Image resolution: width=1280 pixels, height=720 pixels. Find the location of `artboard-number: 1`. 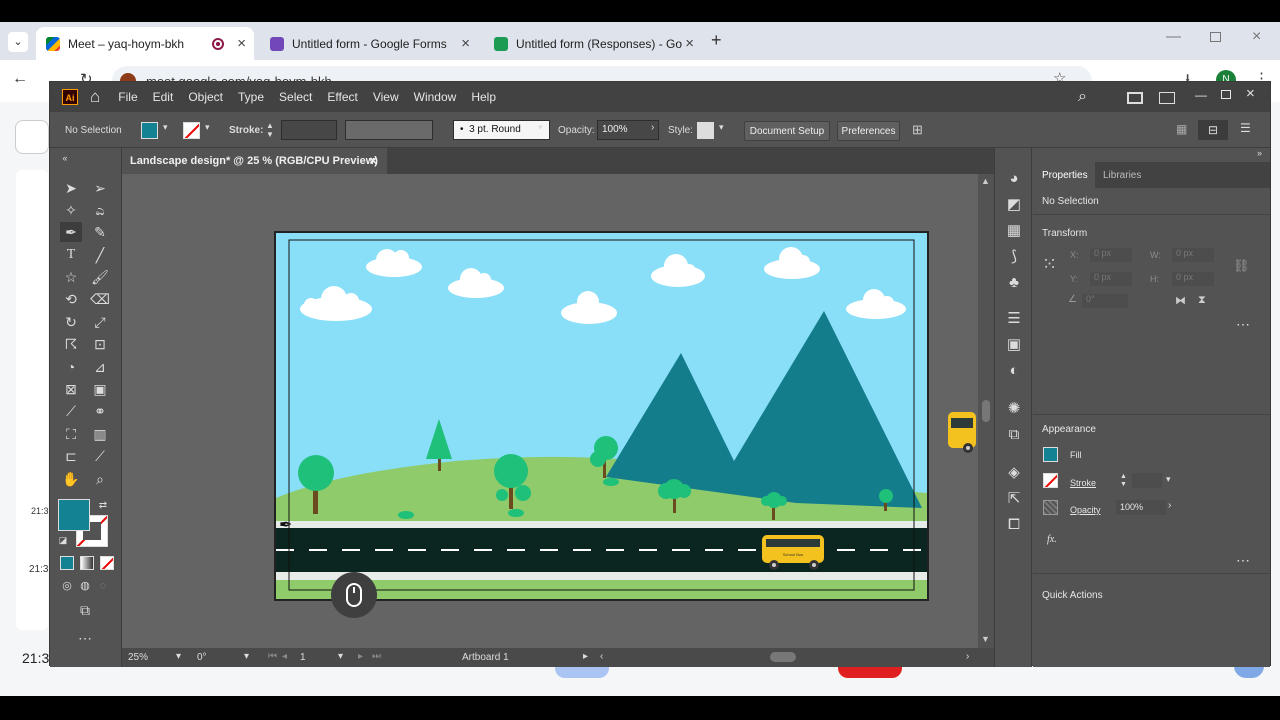

artboard-number: 1 is located at coordinates (303, 657).